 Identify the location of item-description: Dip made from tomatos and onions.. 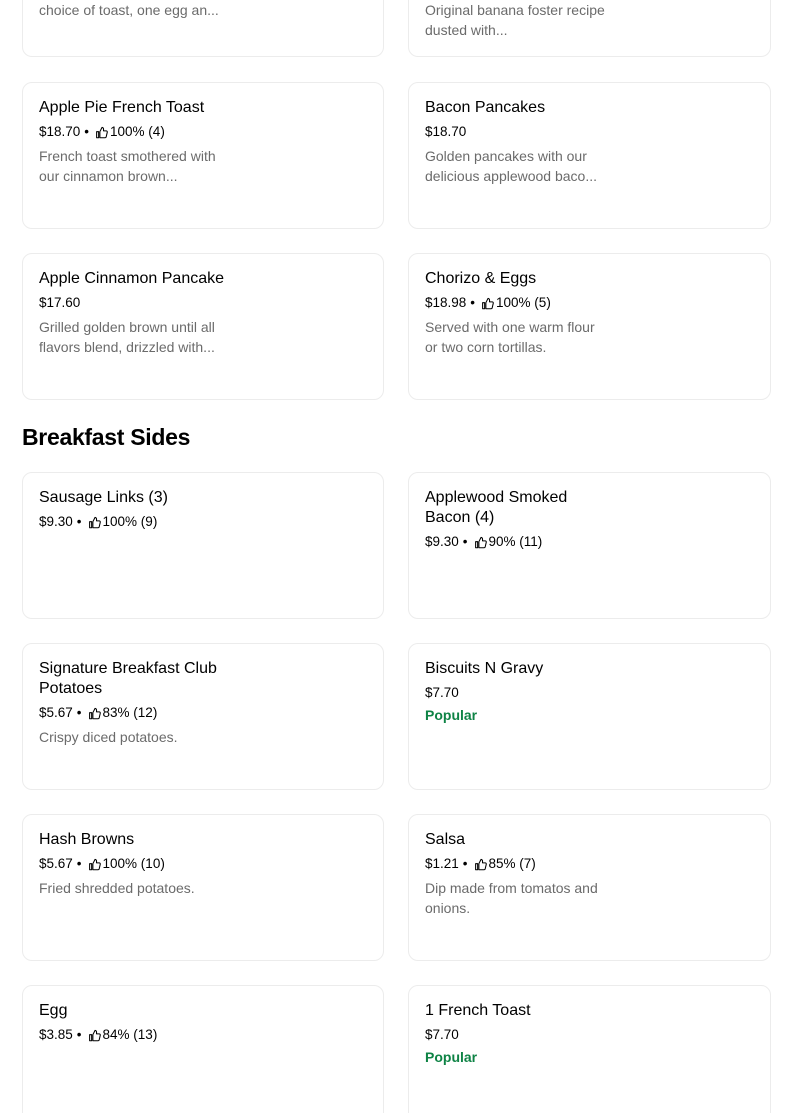
(511, 898).